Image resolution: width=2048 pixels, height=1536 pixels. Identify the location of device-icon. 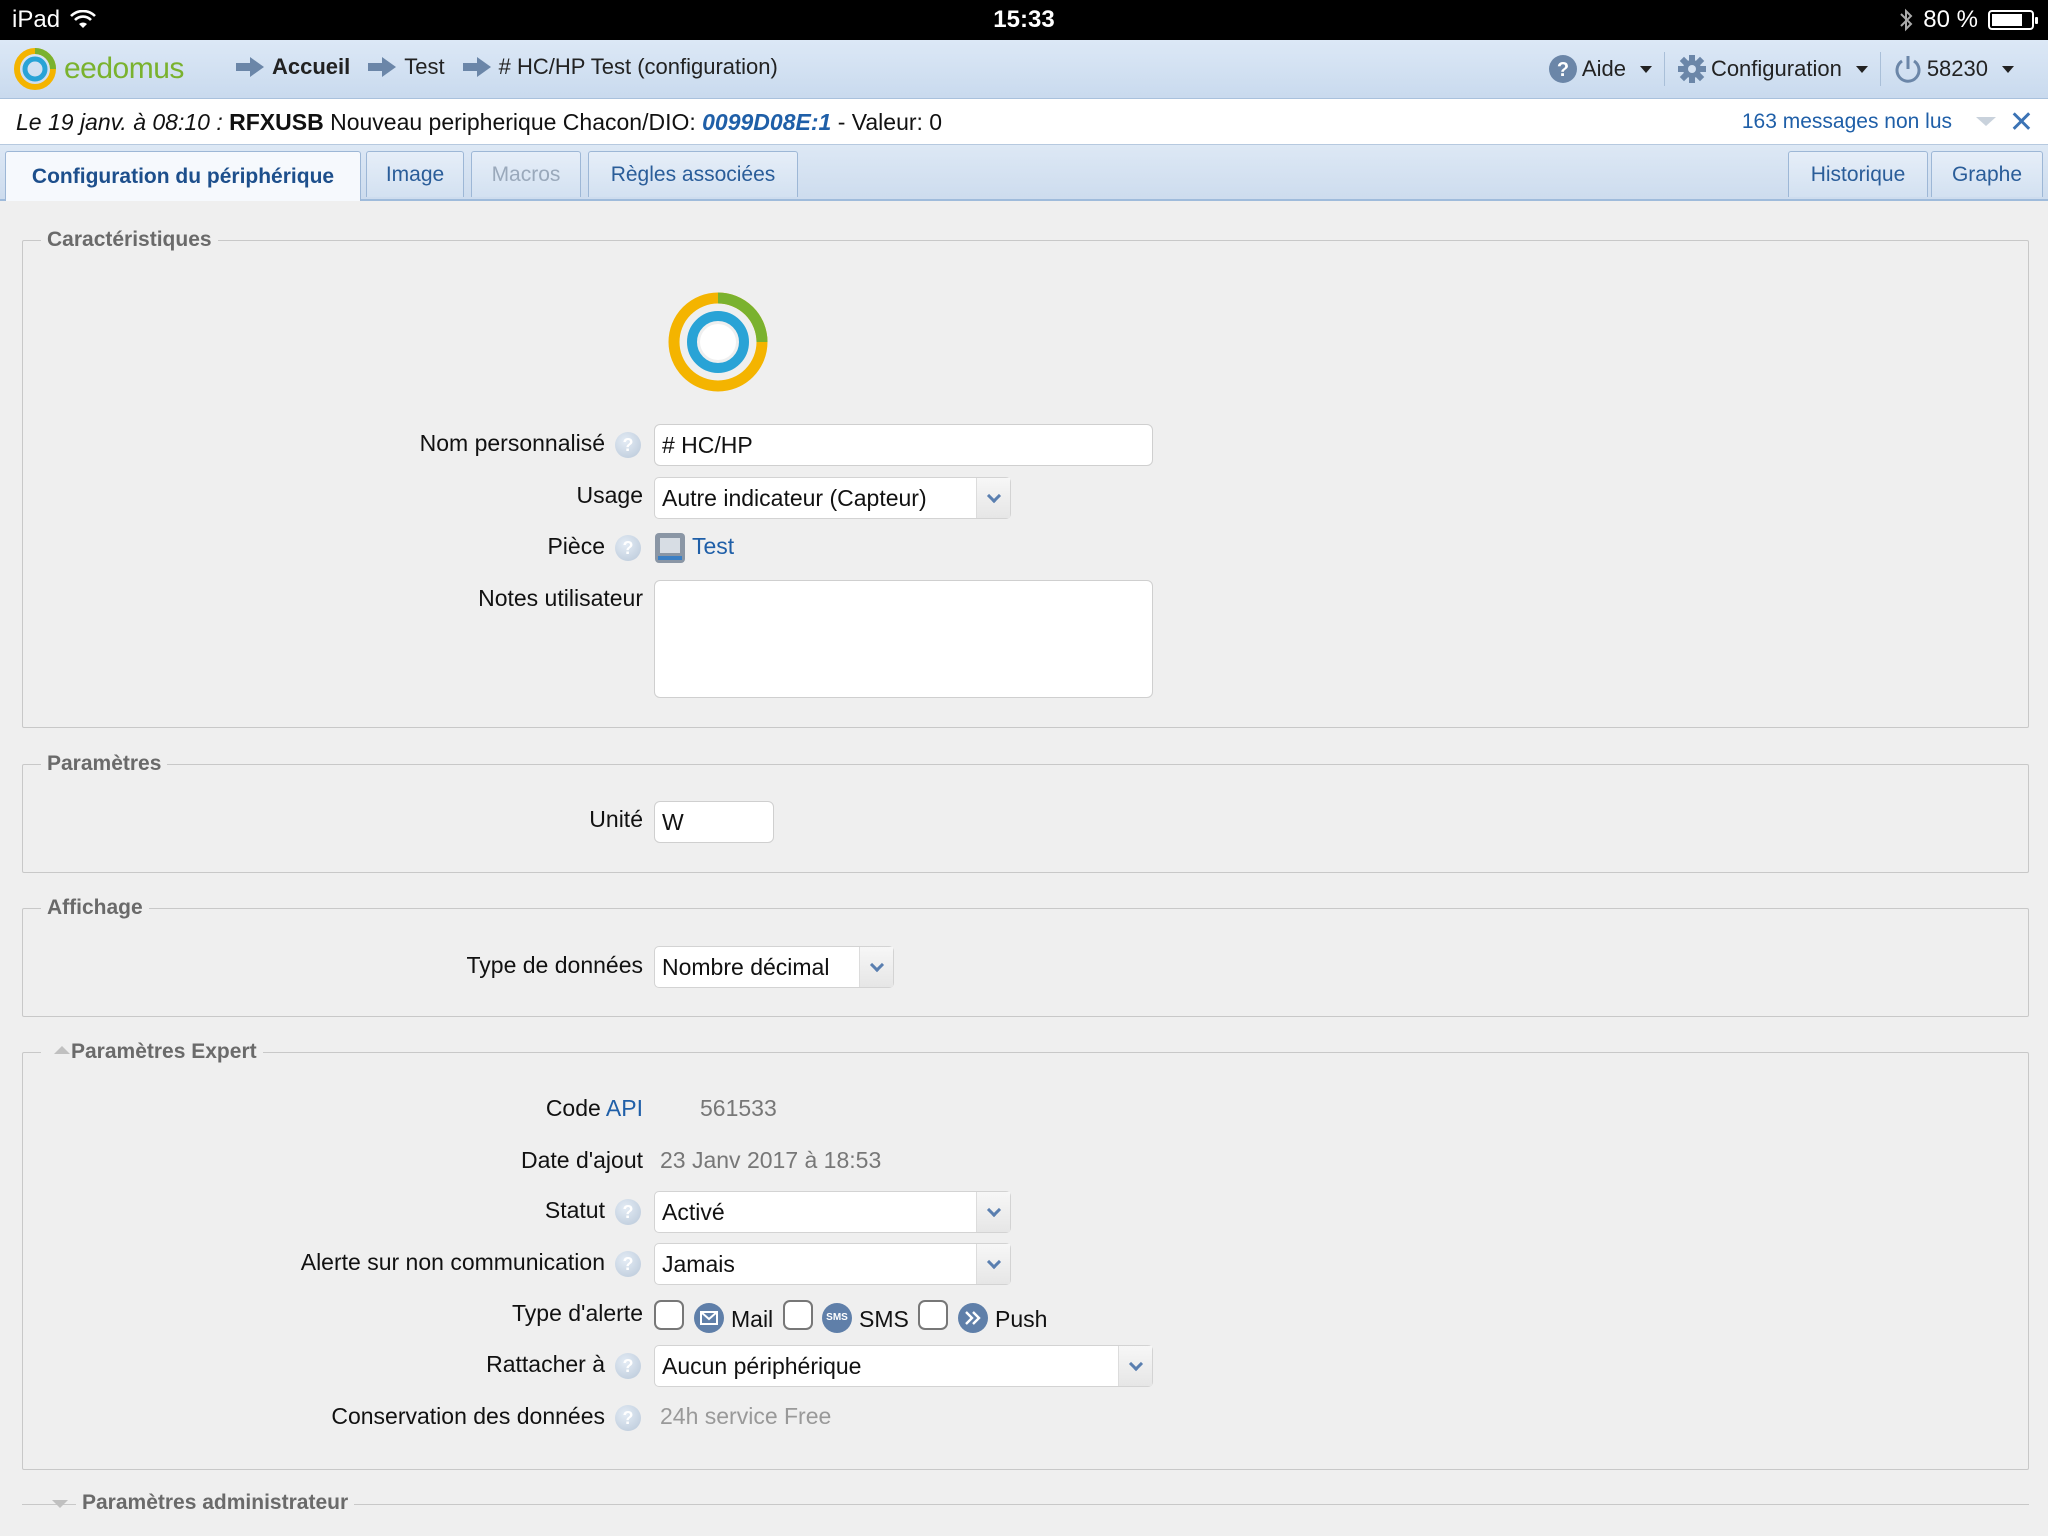
(718, 342).